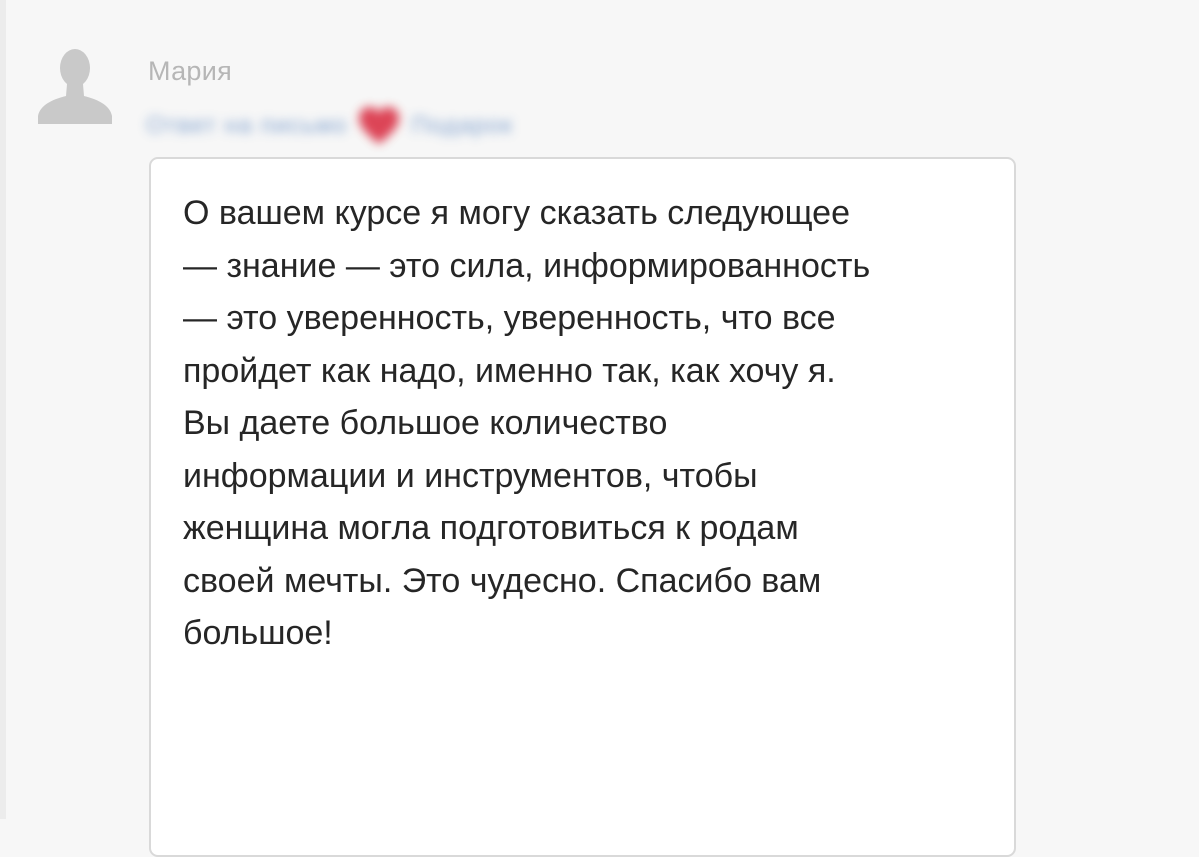 This screenshot has width=1199, height=857. I want to click on subject-text-part-2: Подарок, so click(462, 125).